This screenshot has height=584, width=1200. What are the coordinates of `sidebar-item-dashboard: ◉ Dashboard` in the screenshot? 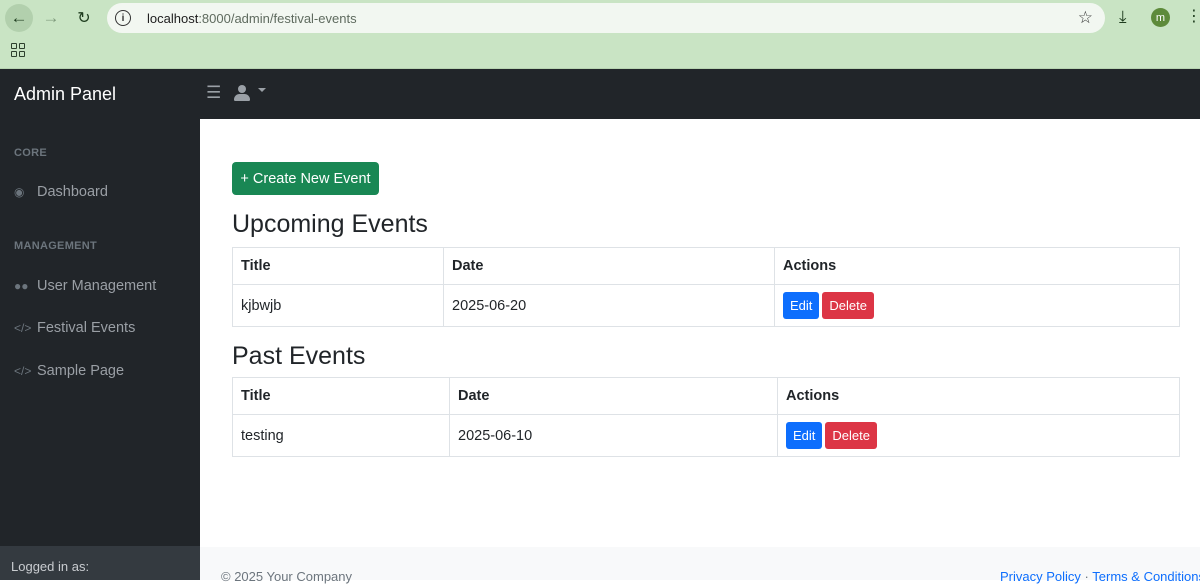 It's located at (61, 192).